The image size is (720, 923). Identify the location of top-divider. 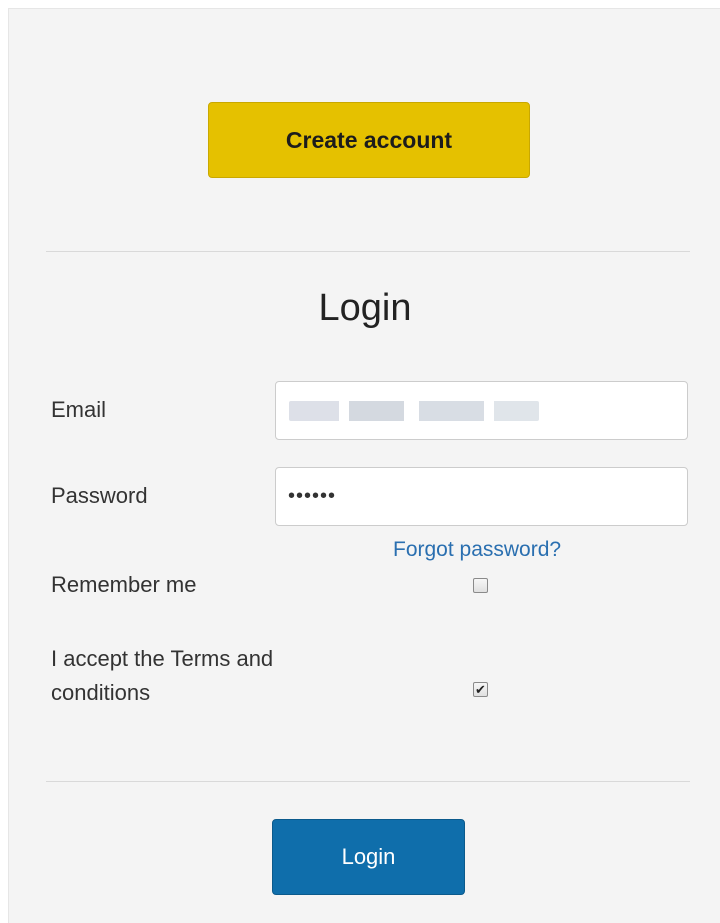
(368, 251).